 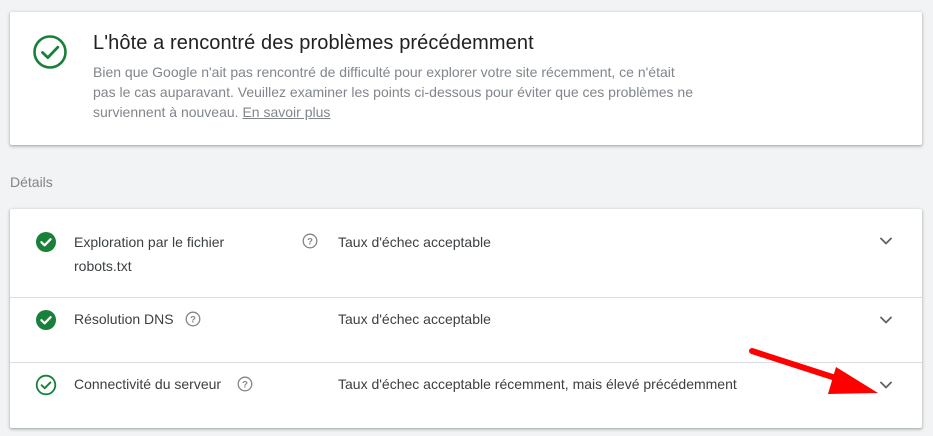 What do you see at coordinates (148, 384) in the screenshot?
I see `detail-row-name: Connectivité du serveur` at bounding box center [148, 384].